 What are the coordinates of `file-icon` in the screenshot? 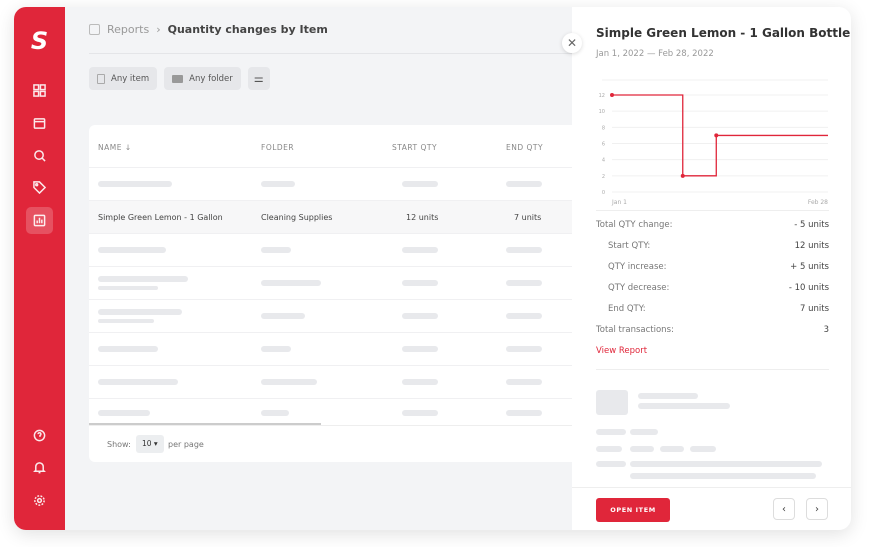 It's located at (101, 78).